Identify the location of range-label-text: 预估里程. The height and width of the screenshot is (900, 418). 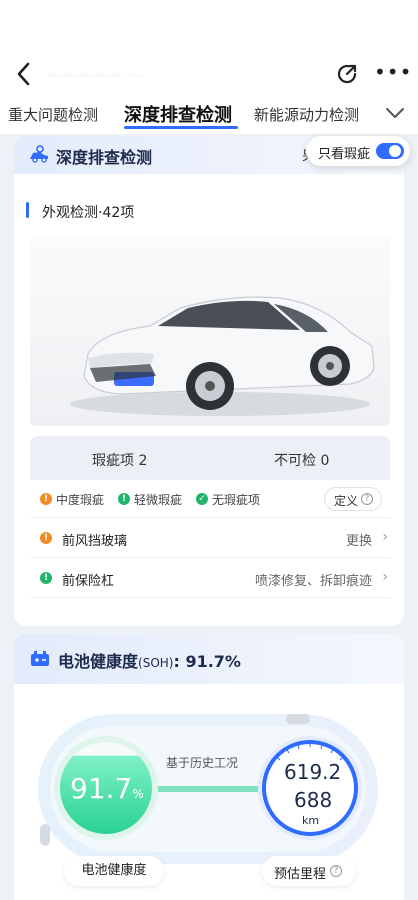
(300, 874).